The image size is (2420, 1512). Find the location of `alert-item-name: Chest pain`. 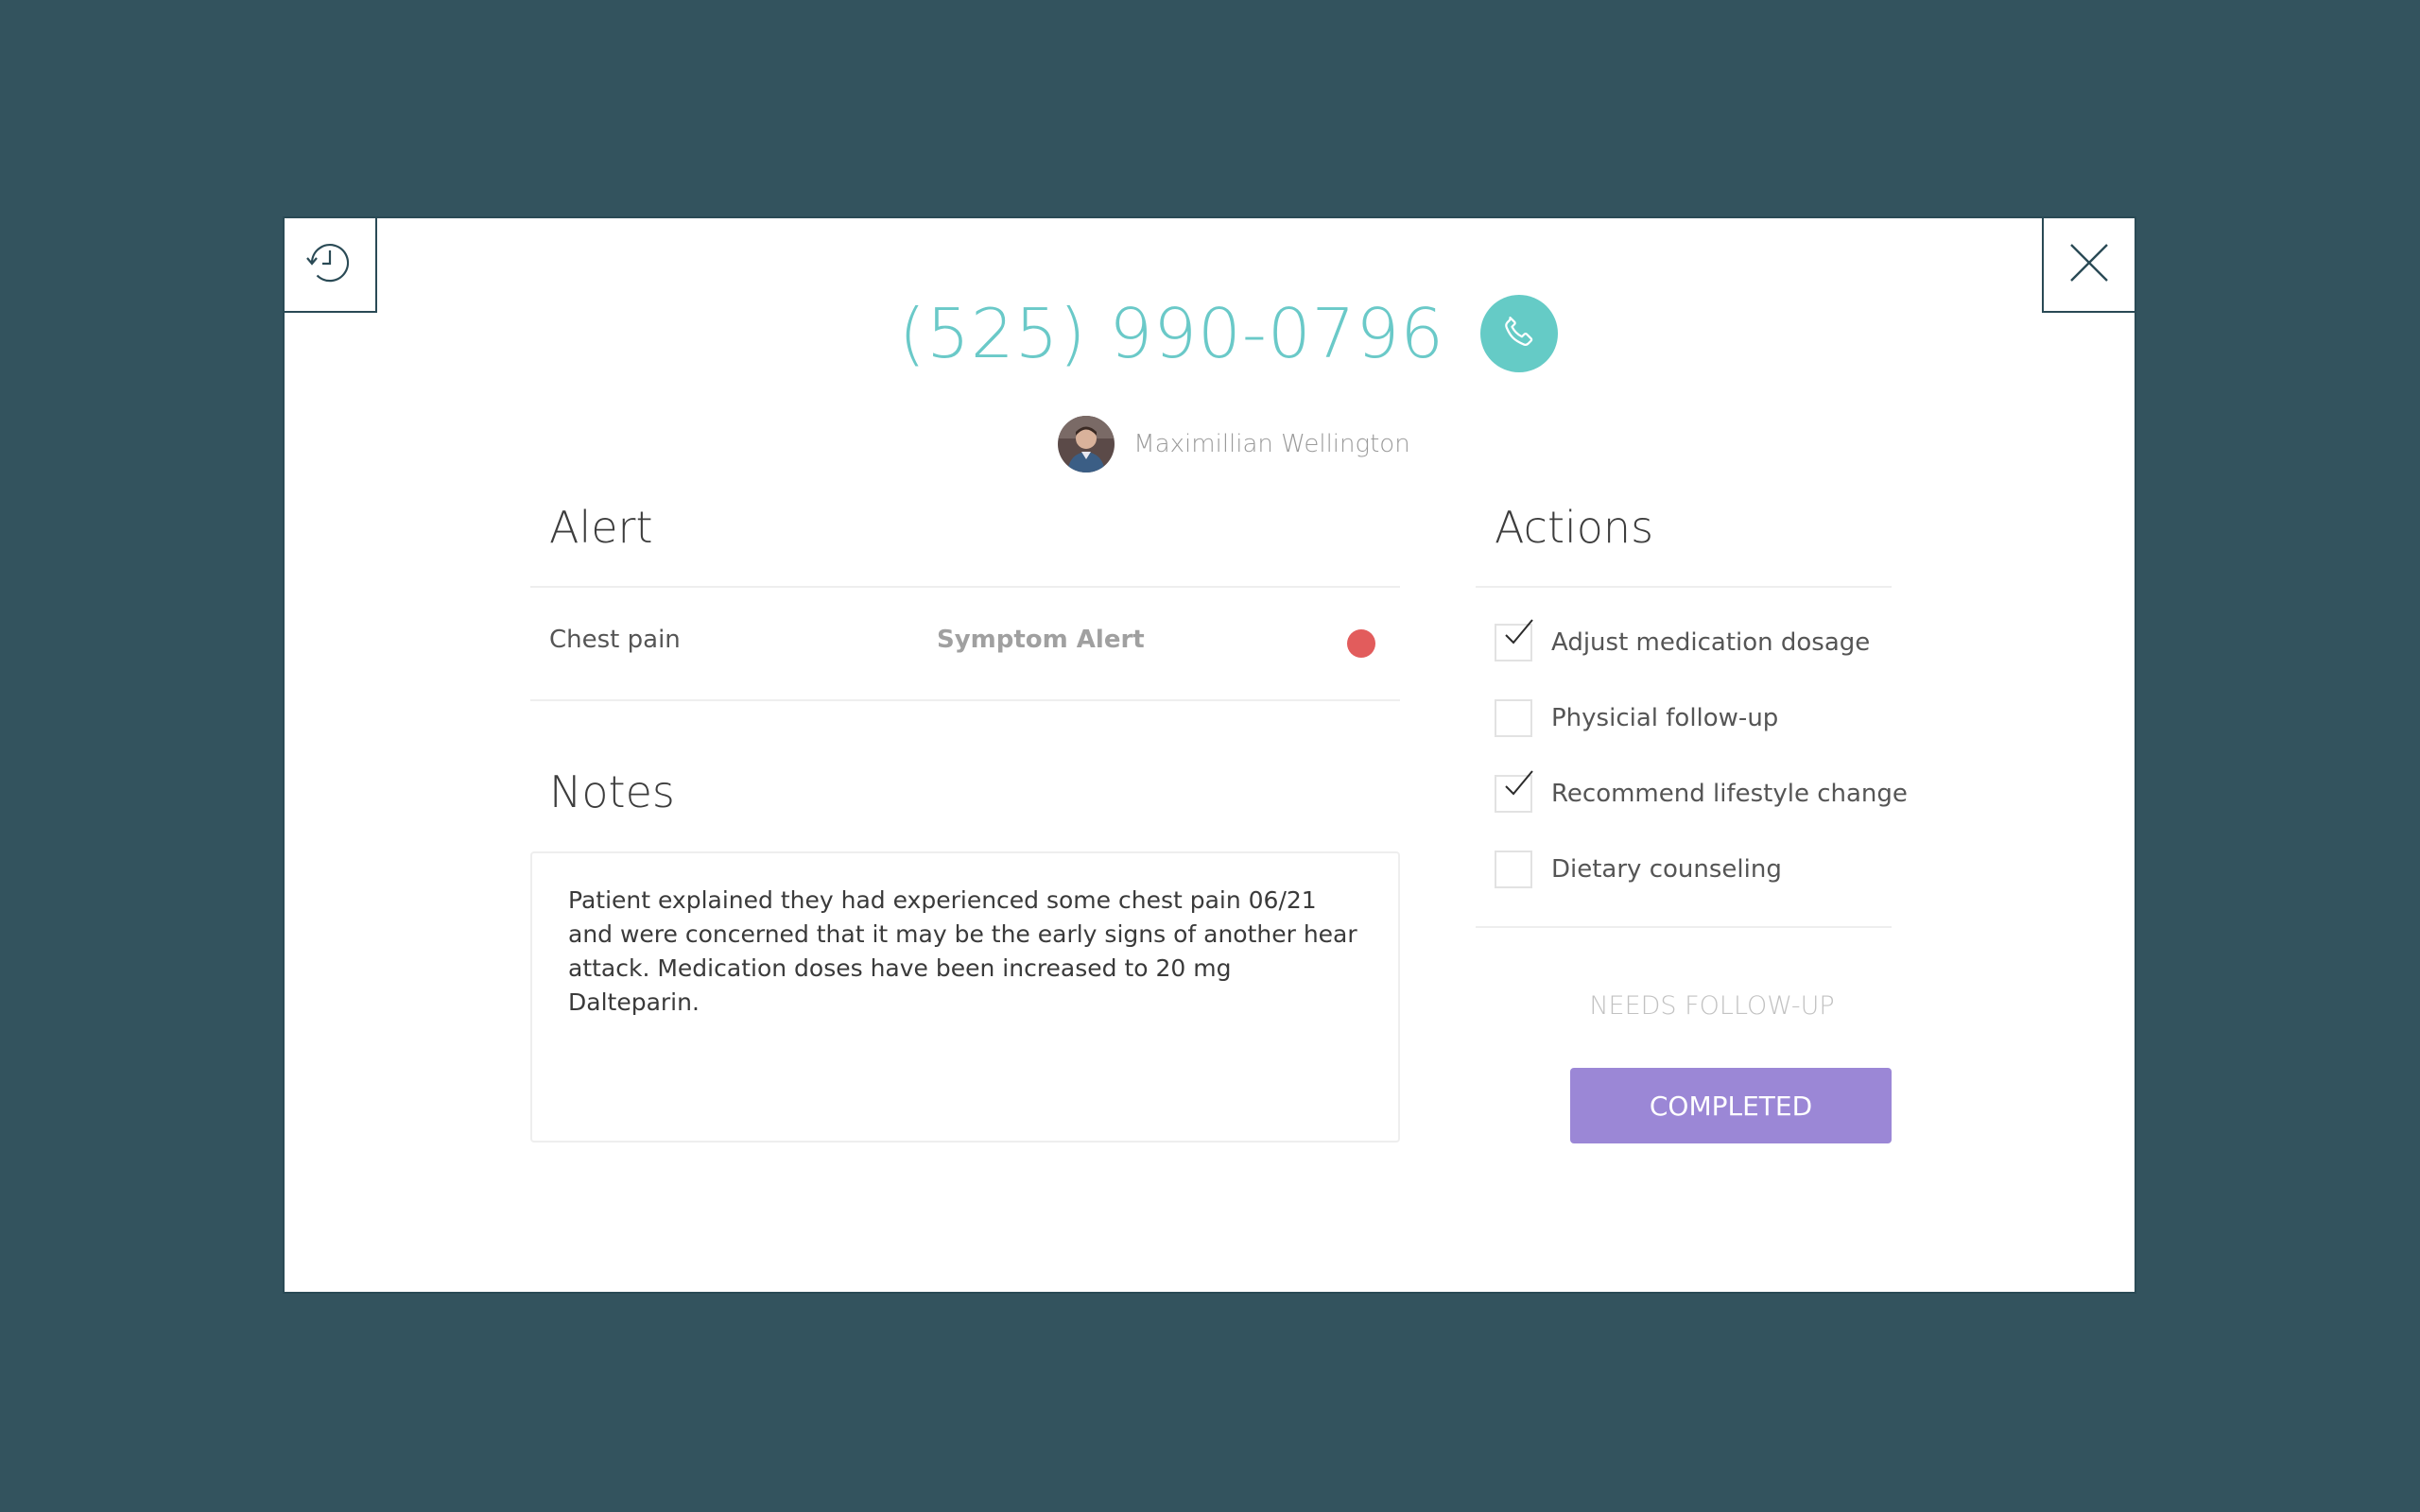

alert-item-name: Chest pain is located at coordinates (615, 640).